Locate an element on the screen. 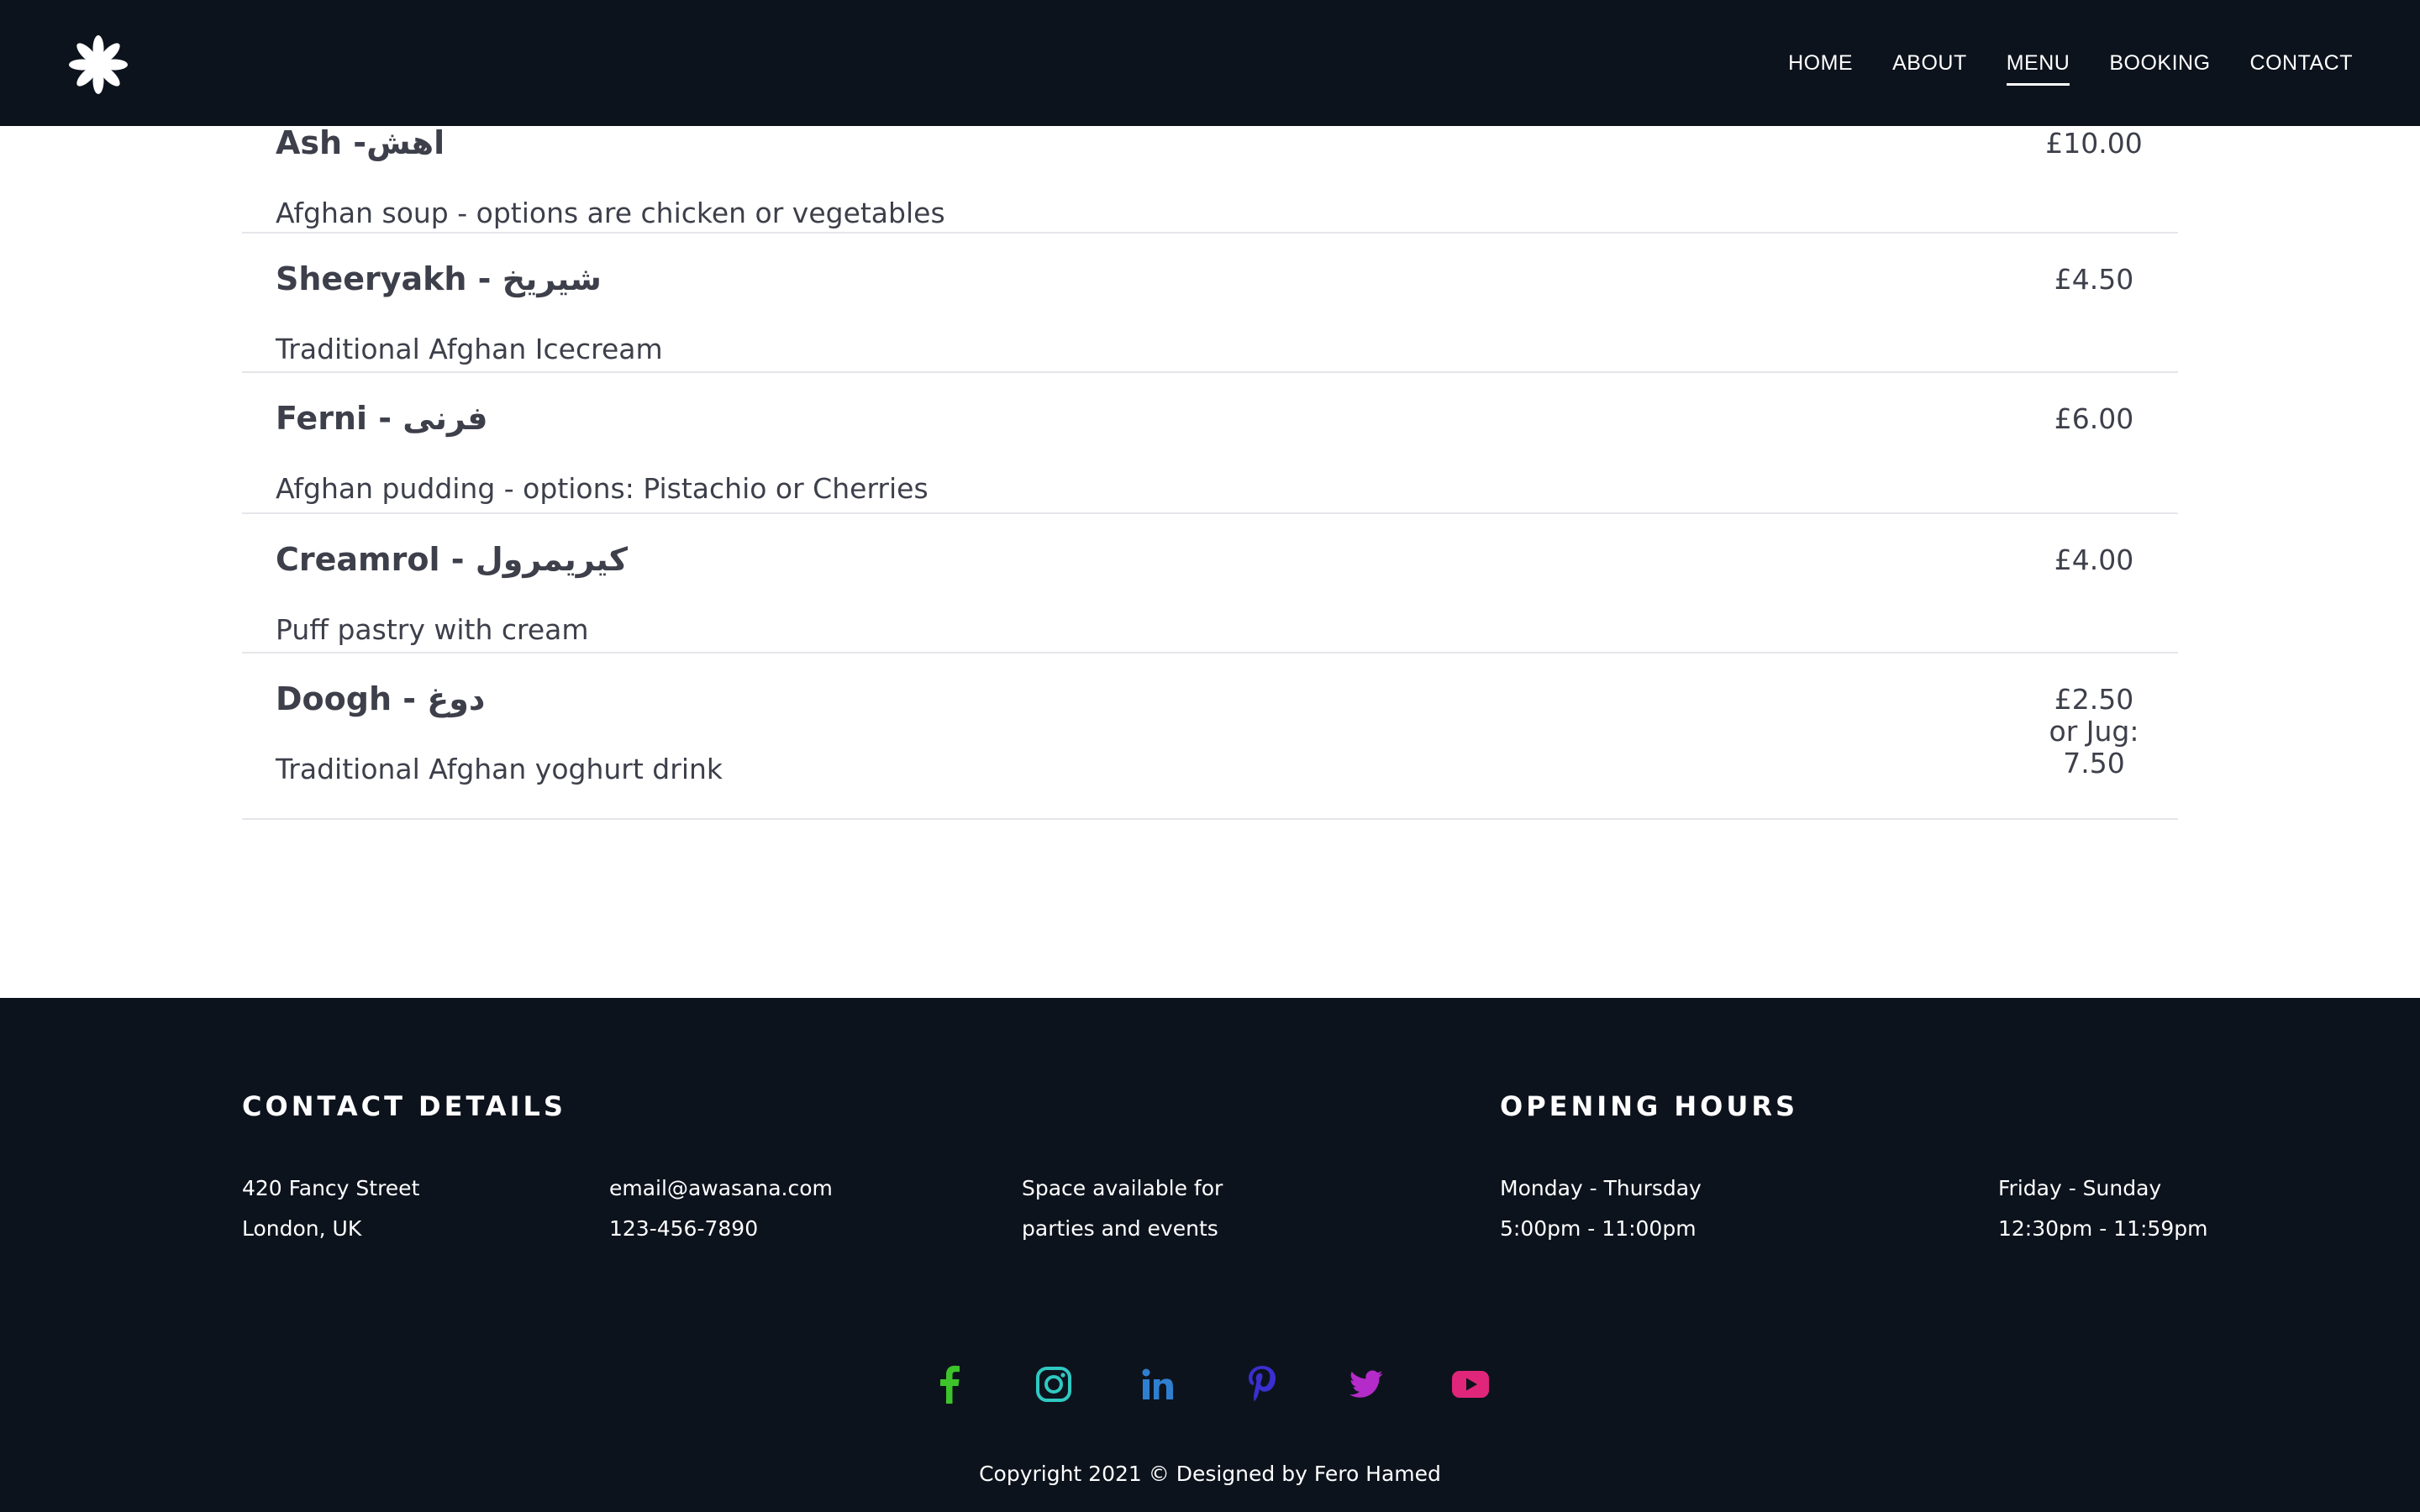 Image resolution: width=2420 pixels, height=1512 pixels. nav-booking-link: BOOKING is located at coordinates (2159, 63).